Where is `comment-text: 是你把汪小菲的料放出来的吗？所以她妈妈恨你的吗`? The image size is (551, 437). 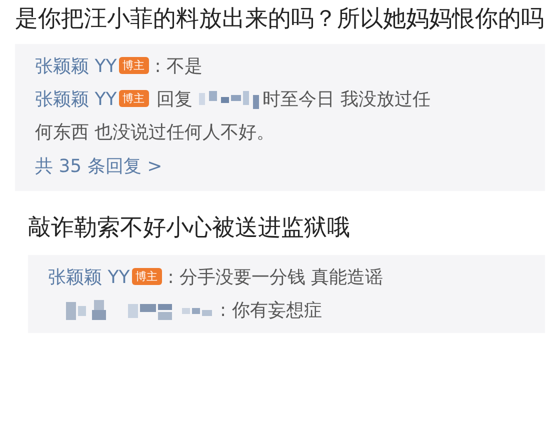
comment-text: 是你把汪小菲的料放出来的吗？所以她妈妈恨你的吗 is located at coordinates (280, 19).